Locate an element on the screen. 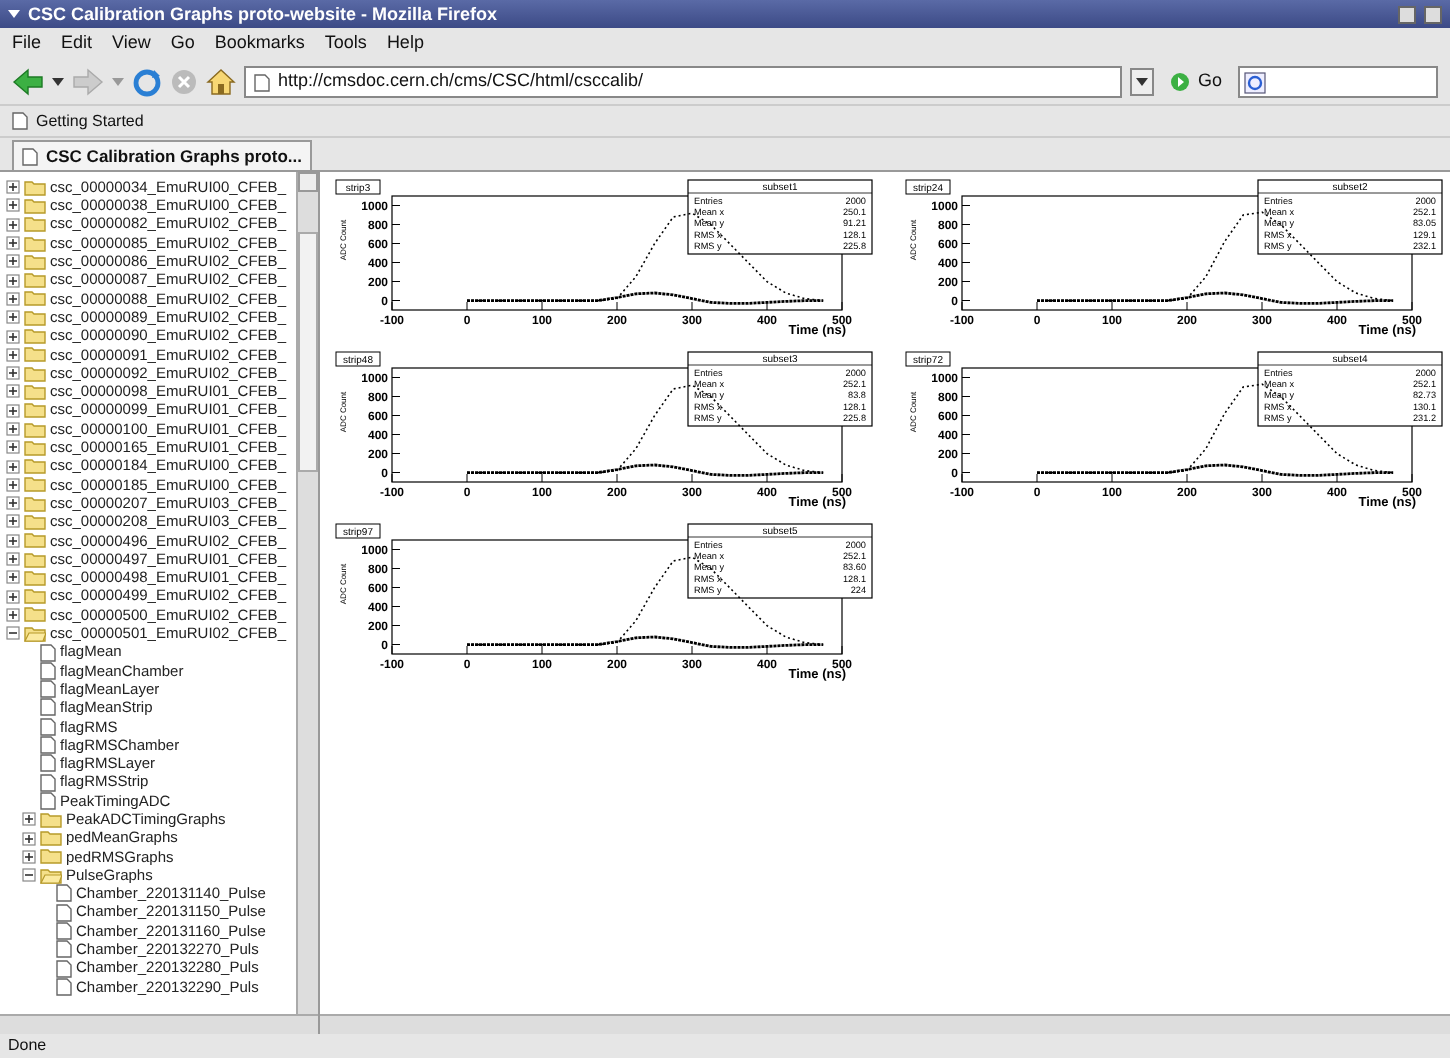 This screenshot has height=1058, width=1450. status-text: Done is located at coordinates (27, 1046).